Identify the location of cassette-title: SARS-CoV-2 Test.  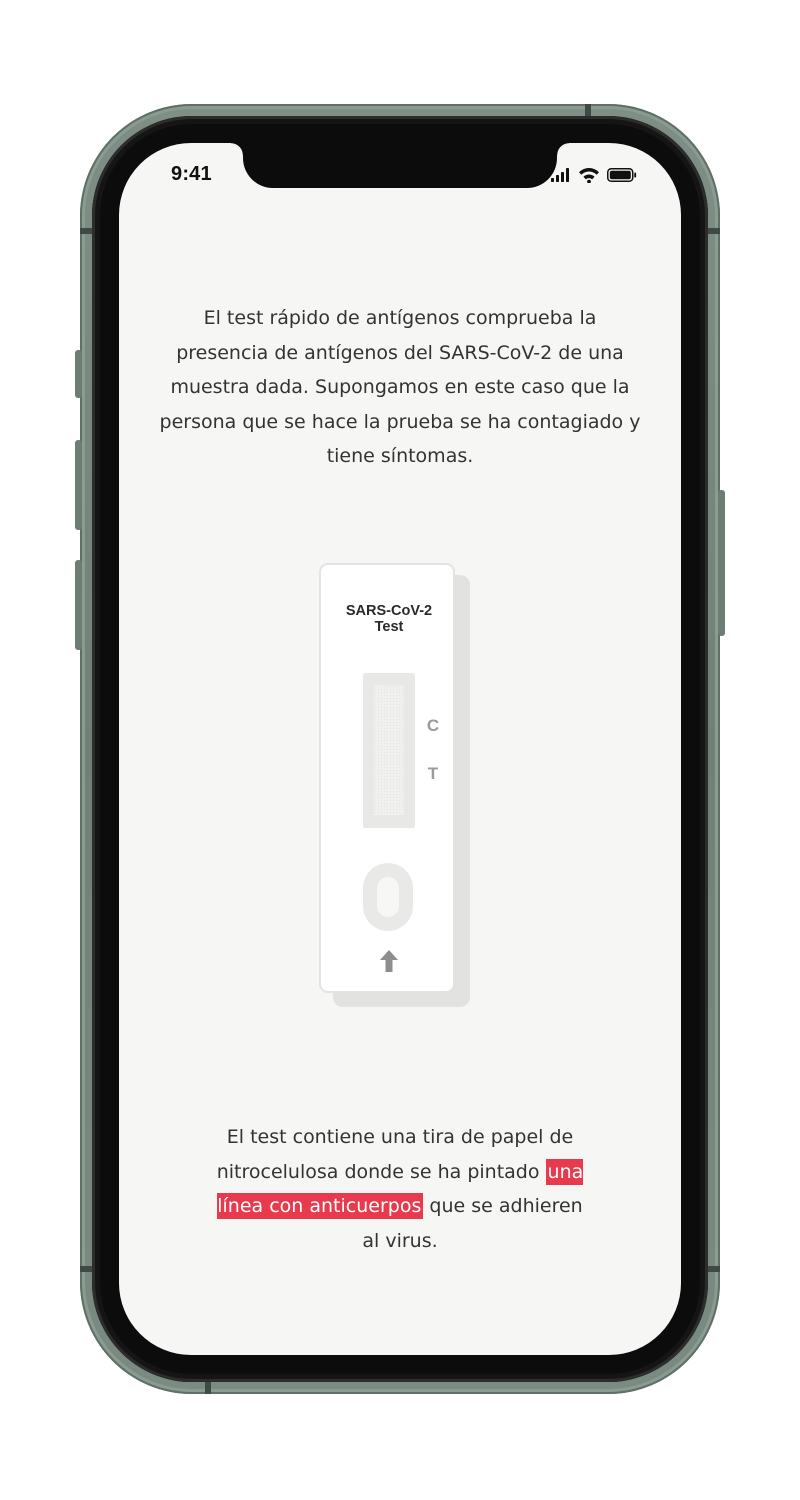
(389, 619).